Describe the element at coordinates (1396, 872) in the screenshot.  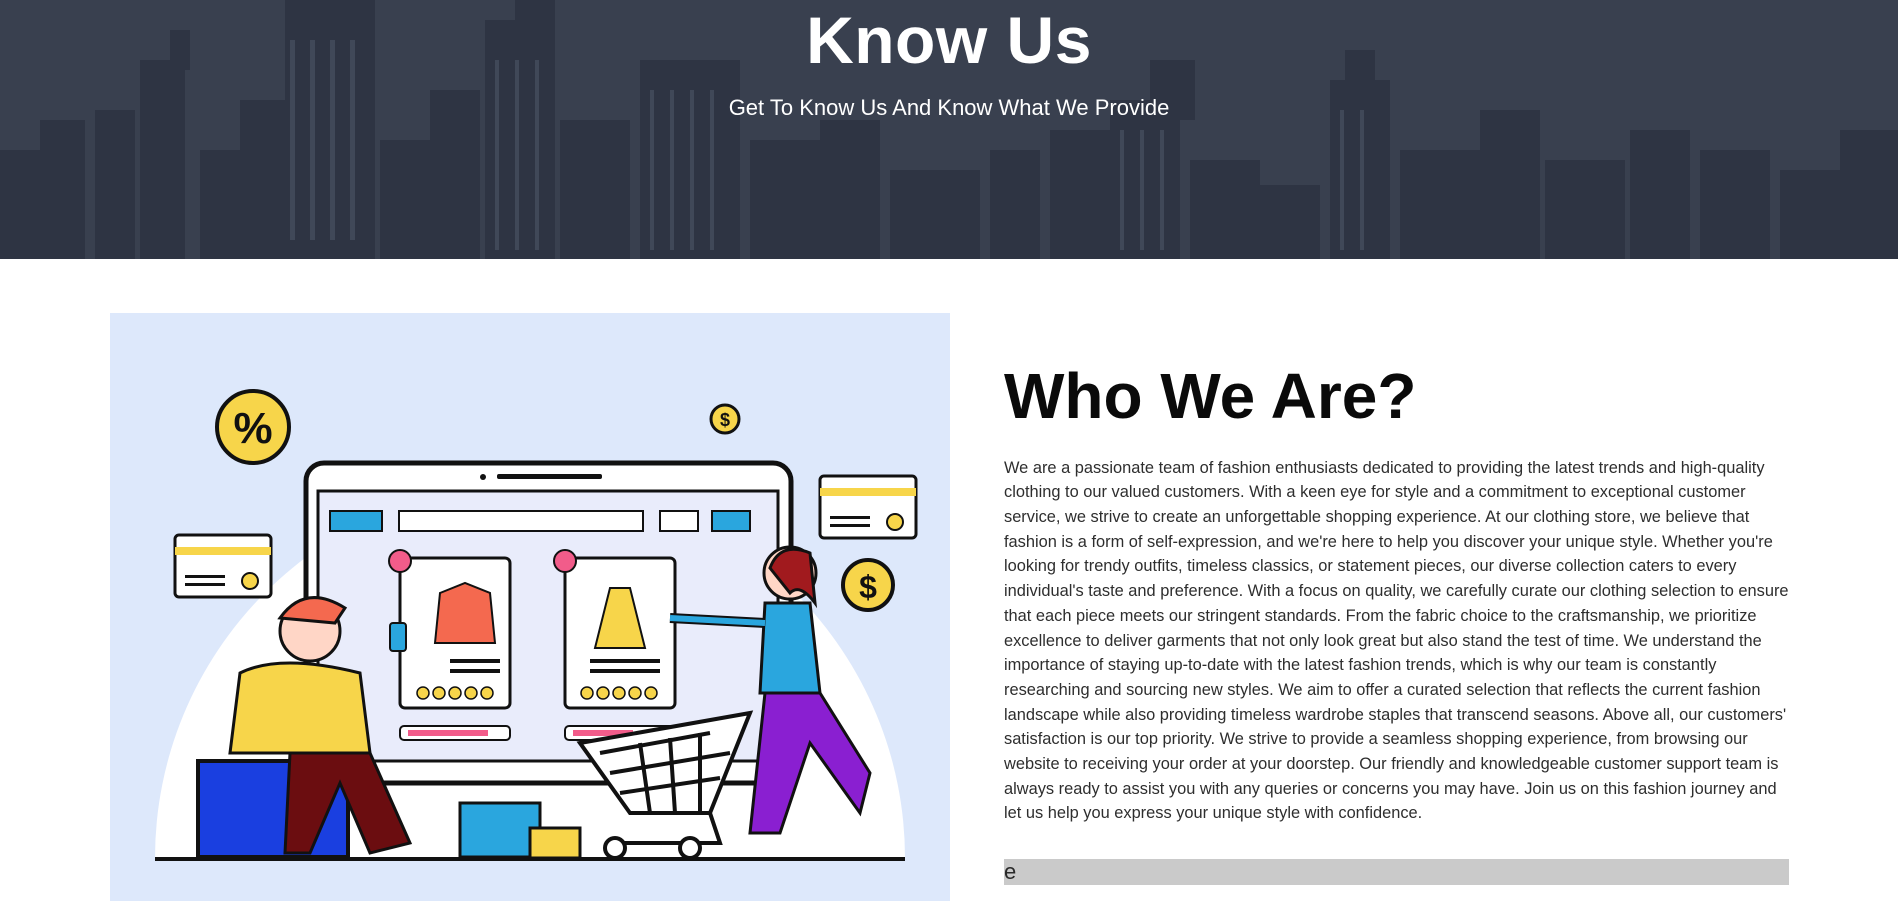
I see `truncated-content-bar: e` at that location.